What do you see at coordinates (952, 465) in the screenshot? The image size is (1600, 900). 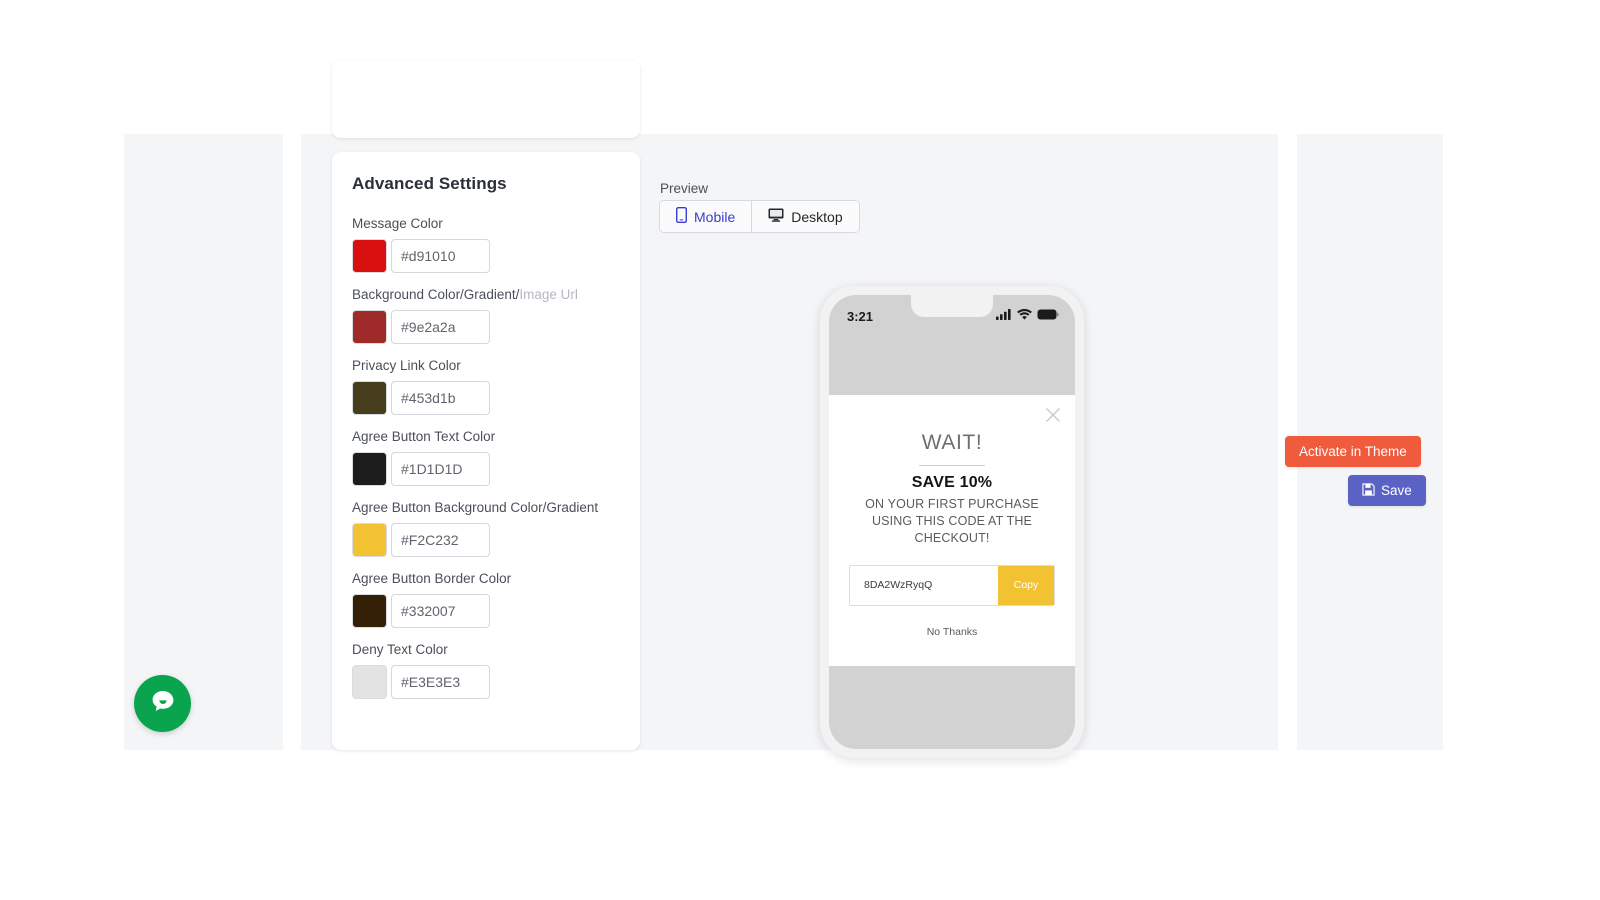 I see `modal-divider` at bounding box center [952, 465].